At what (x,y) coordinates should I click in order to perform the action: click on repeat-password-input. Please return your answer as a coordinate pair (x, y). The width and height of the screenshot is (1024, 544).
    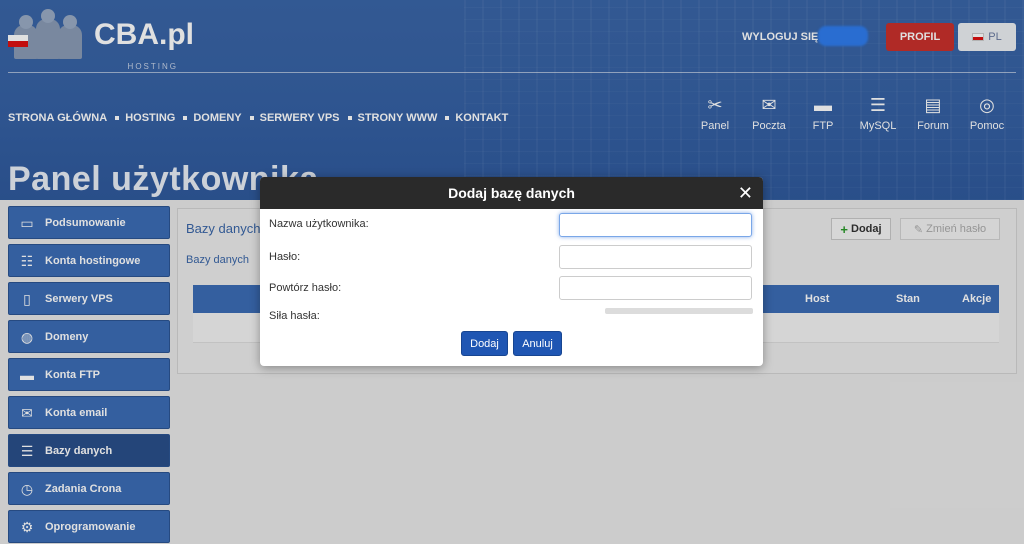
    Looking at the image, I should click on (655, 288).